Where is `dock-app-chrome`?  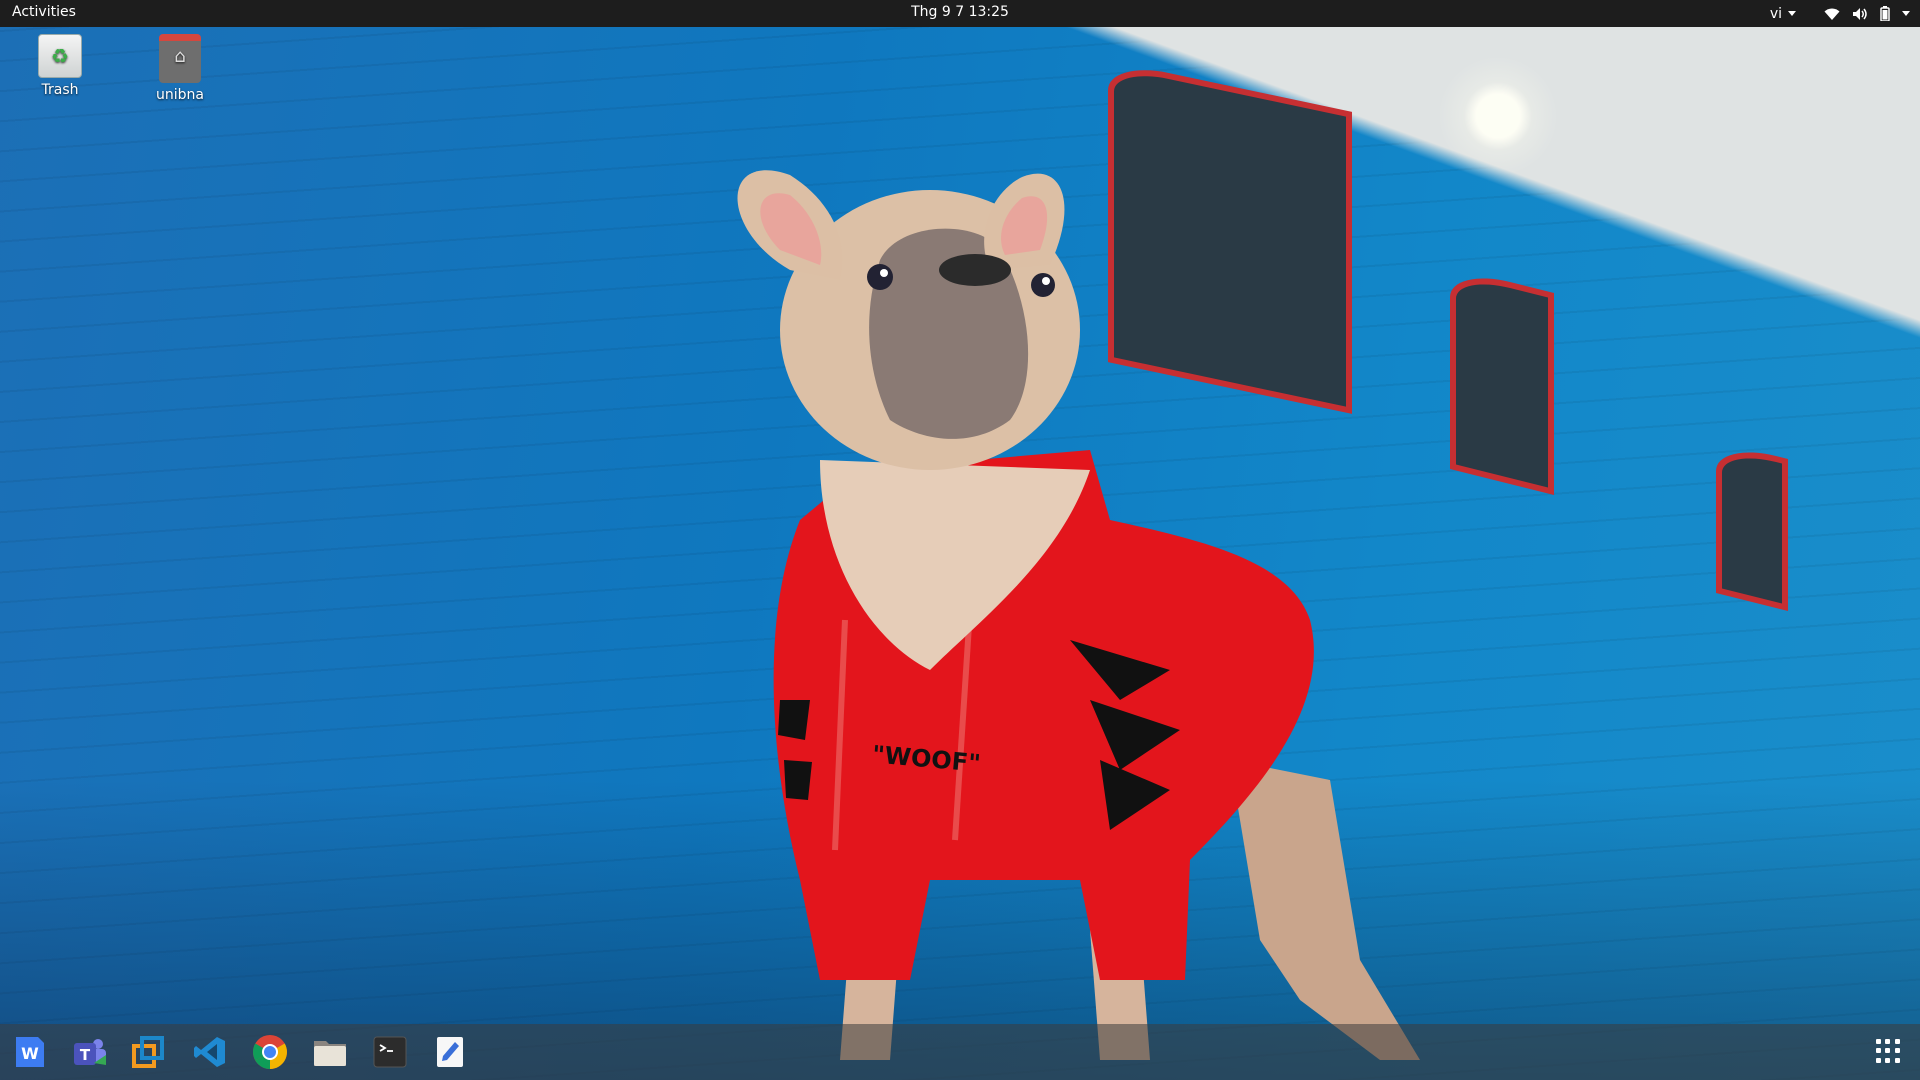 dock-app-chrome is located at coordinates (270, 1052).